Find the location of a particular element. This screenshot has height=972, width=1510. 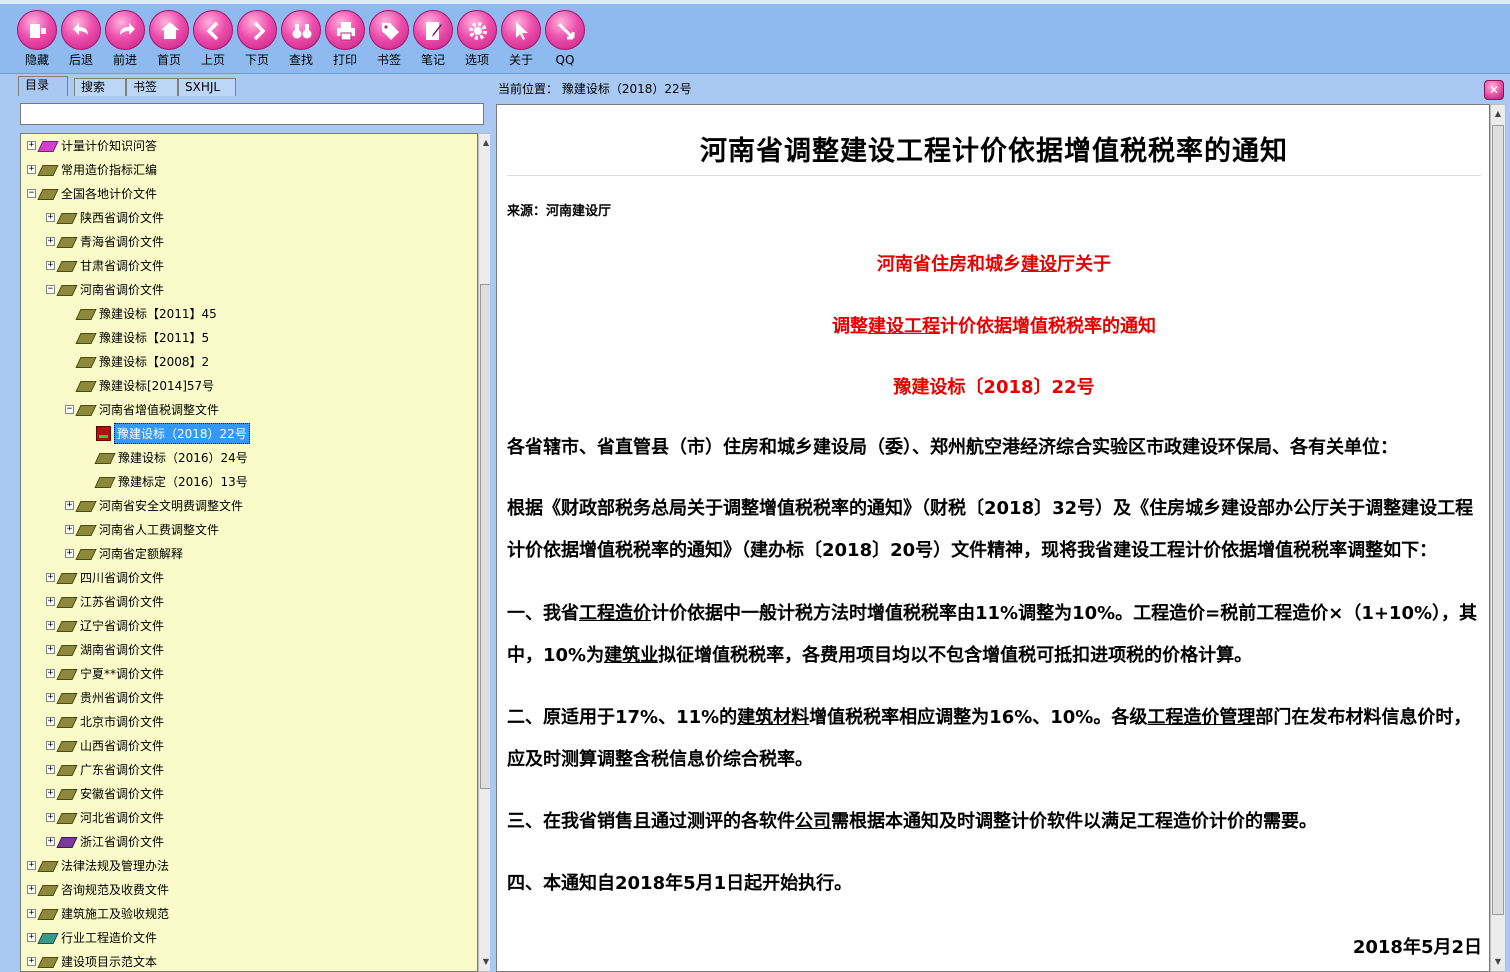

forward-button: 前进 is located at coordinates (125, 41).